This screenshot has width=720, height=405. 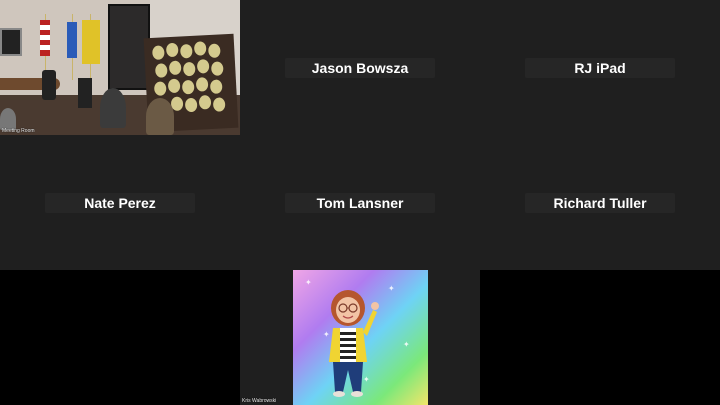 What do you see at coordinates (85, 93) in the screenshot?
I see `podium` at bounding box center [85, 93].